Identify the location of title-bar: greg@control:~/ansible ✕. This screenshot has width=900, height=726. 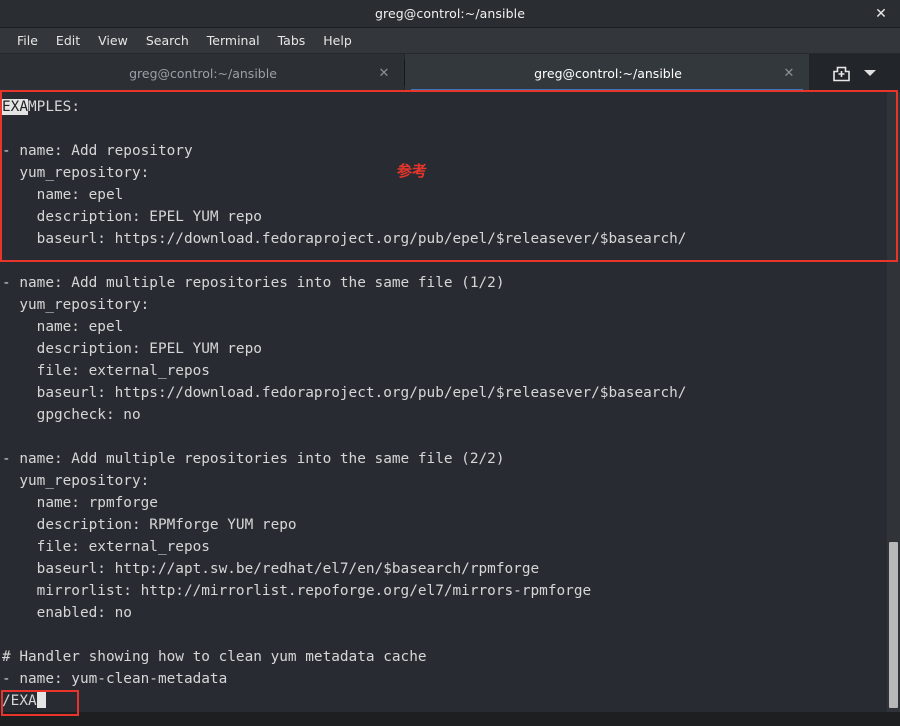
(450, 14).